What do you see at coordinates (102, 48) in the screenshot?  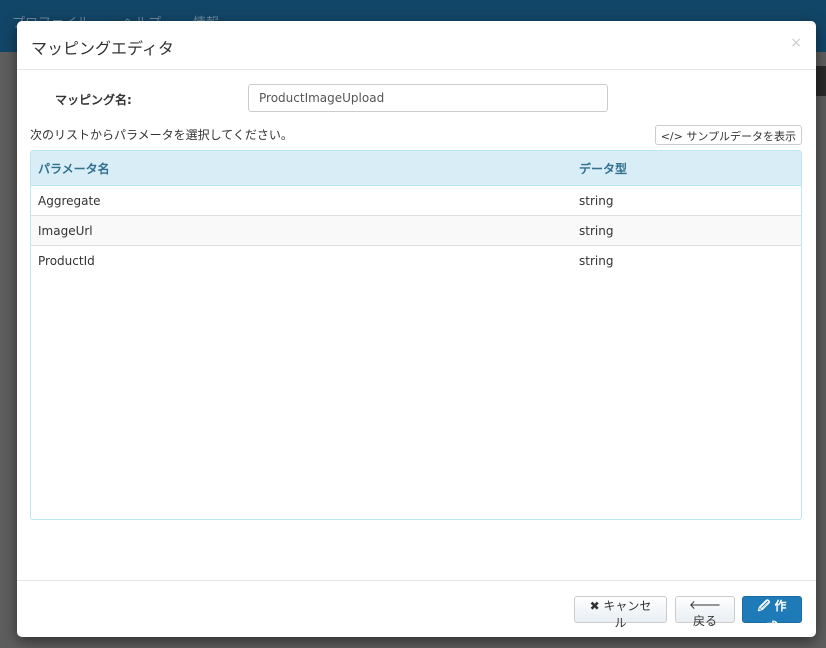 I see `modal-title: マッピングエディタ` at bounding box center [102, 48].